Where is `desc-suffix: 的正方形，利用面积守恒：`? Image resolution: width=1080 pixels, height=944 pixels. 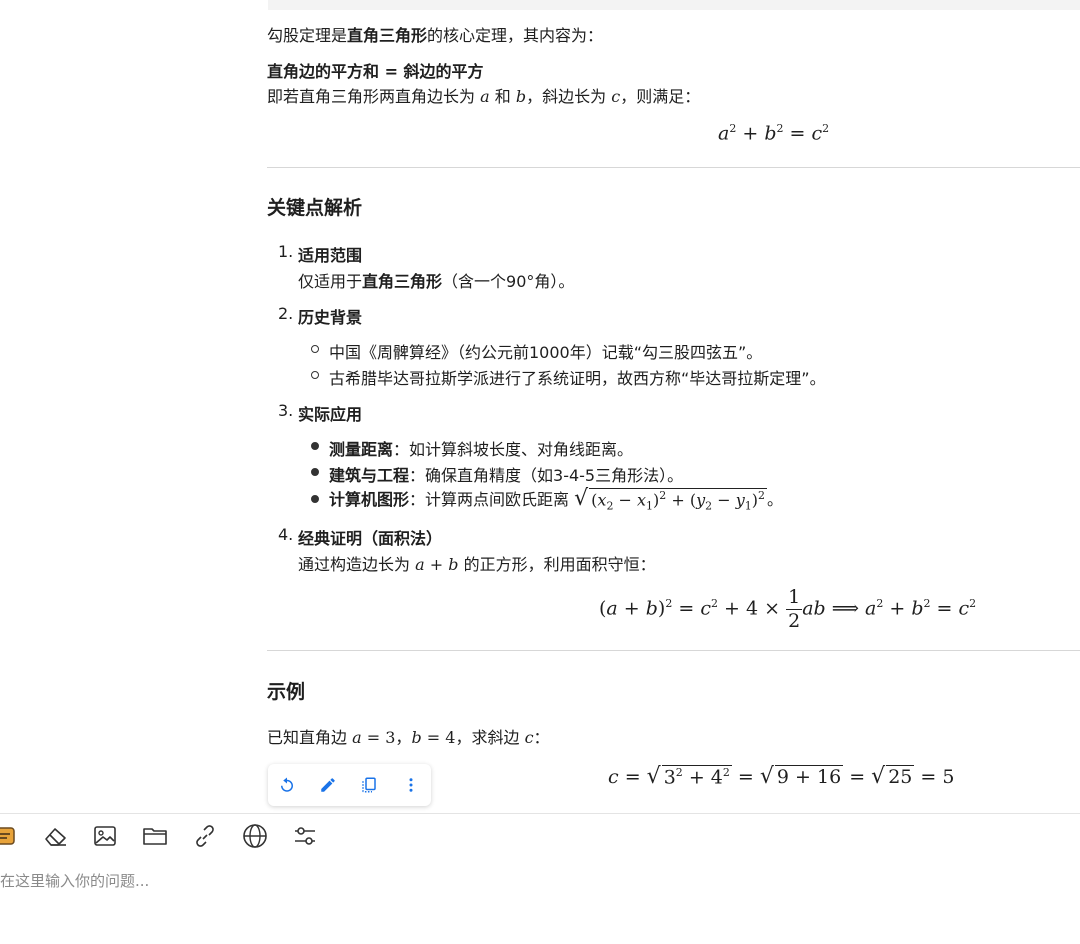 desc-suffix: 的正方形，利用面积守恒： is located at coordinates (559, 564).